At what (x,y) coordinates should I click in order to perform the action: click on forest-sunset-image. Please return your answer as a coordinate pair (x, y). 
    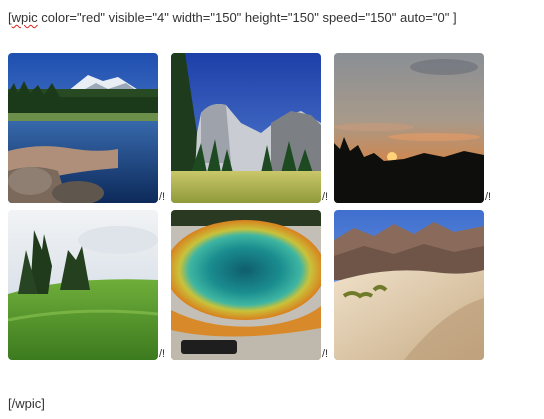
    Looking at the image, I should click on (409, 128).